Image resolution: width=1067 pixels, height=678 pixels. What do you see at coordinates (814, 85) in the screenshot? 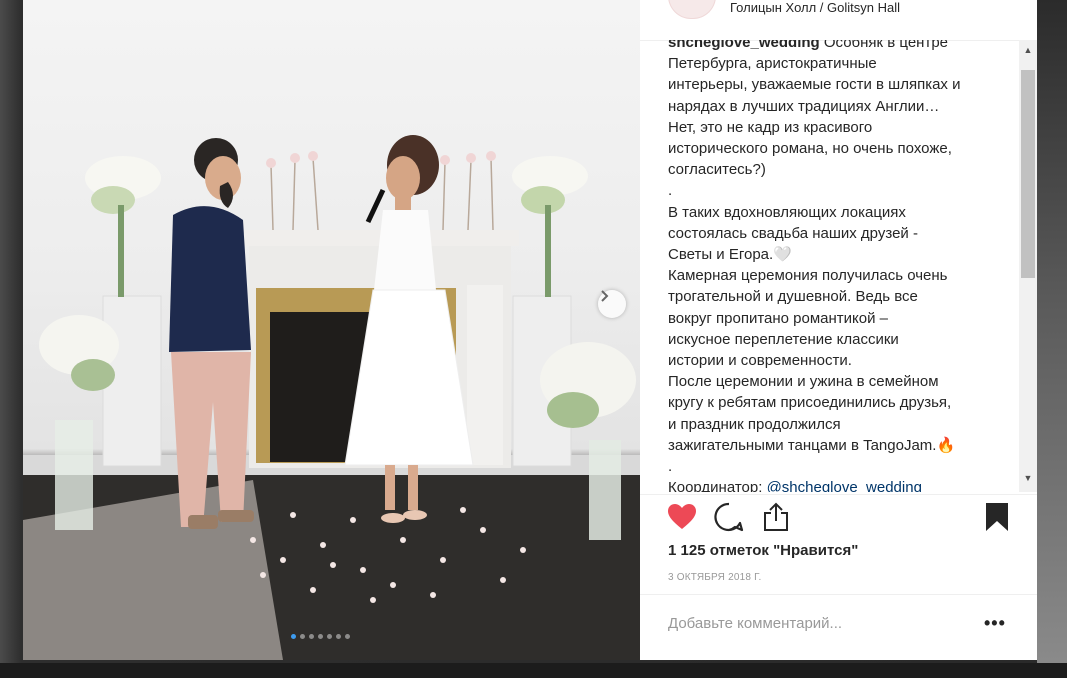
I see `caption-line: интерьеры, уважаемые гости в шляпках и` at bounding box center [814, 85].